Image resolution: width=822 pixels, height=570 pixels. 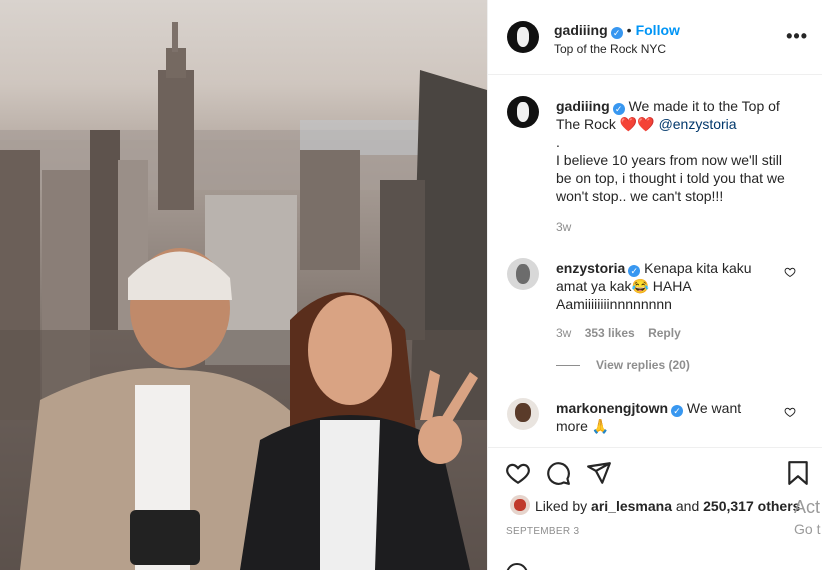 What do you see at coordinates (664, 333) in the screenshot?
I see `comment-reply-button: Reply` at bounding box center [664, 333].